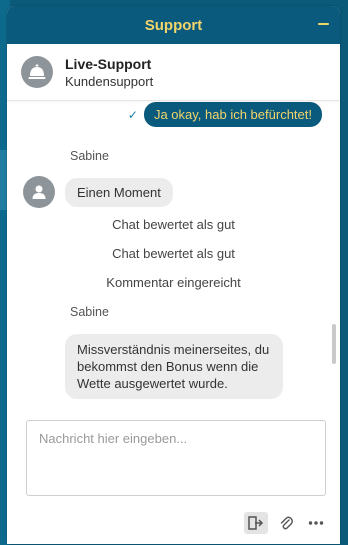  I want to click on own-message-row: ✓ Ja okay, hab ich befürchtet!, so click(225, 114).